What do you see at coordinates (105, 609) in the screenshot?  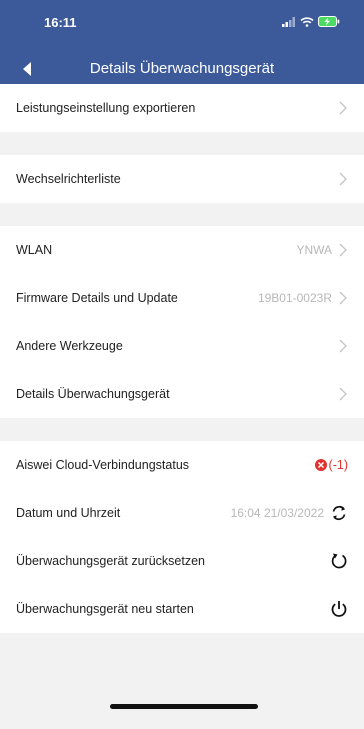 I see `row-label: Überwachungsgerät neu starten` at bounding box center [105, 609].